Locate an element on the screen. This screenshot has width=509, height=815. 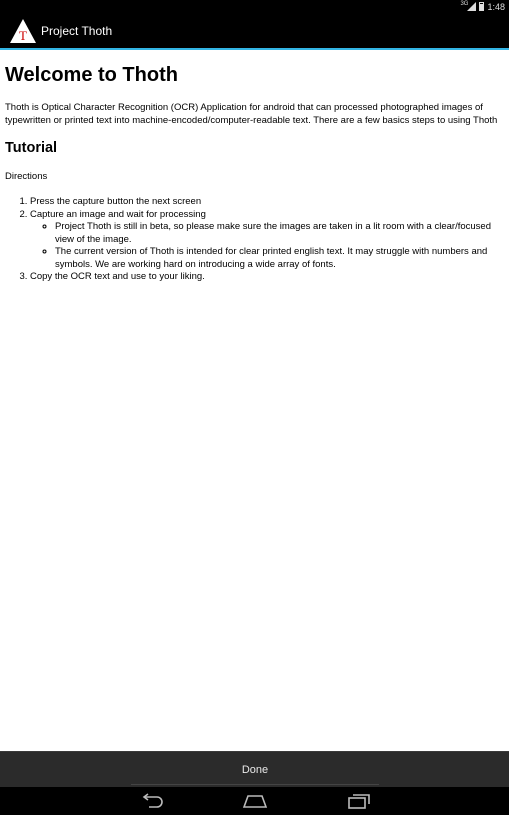
battery-icon is located at coordinates (482, 6).